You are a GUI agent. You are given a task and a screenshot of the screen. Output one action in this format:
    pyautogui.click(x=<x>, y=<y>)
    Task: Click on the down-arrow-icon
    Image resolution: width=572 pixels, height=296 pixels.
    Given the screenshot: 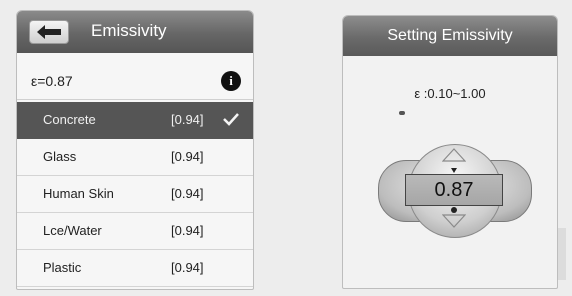 What is the action you would take?
    pyautogui.click(x=454, y=221)
    